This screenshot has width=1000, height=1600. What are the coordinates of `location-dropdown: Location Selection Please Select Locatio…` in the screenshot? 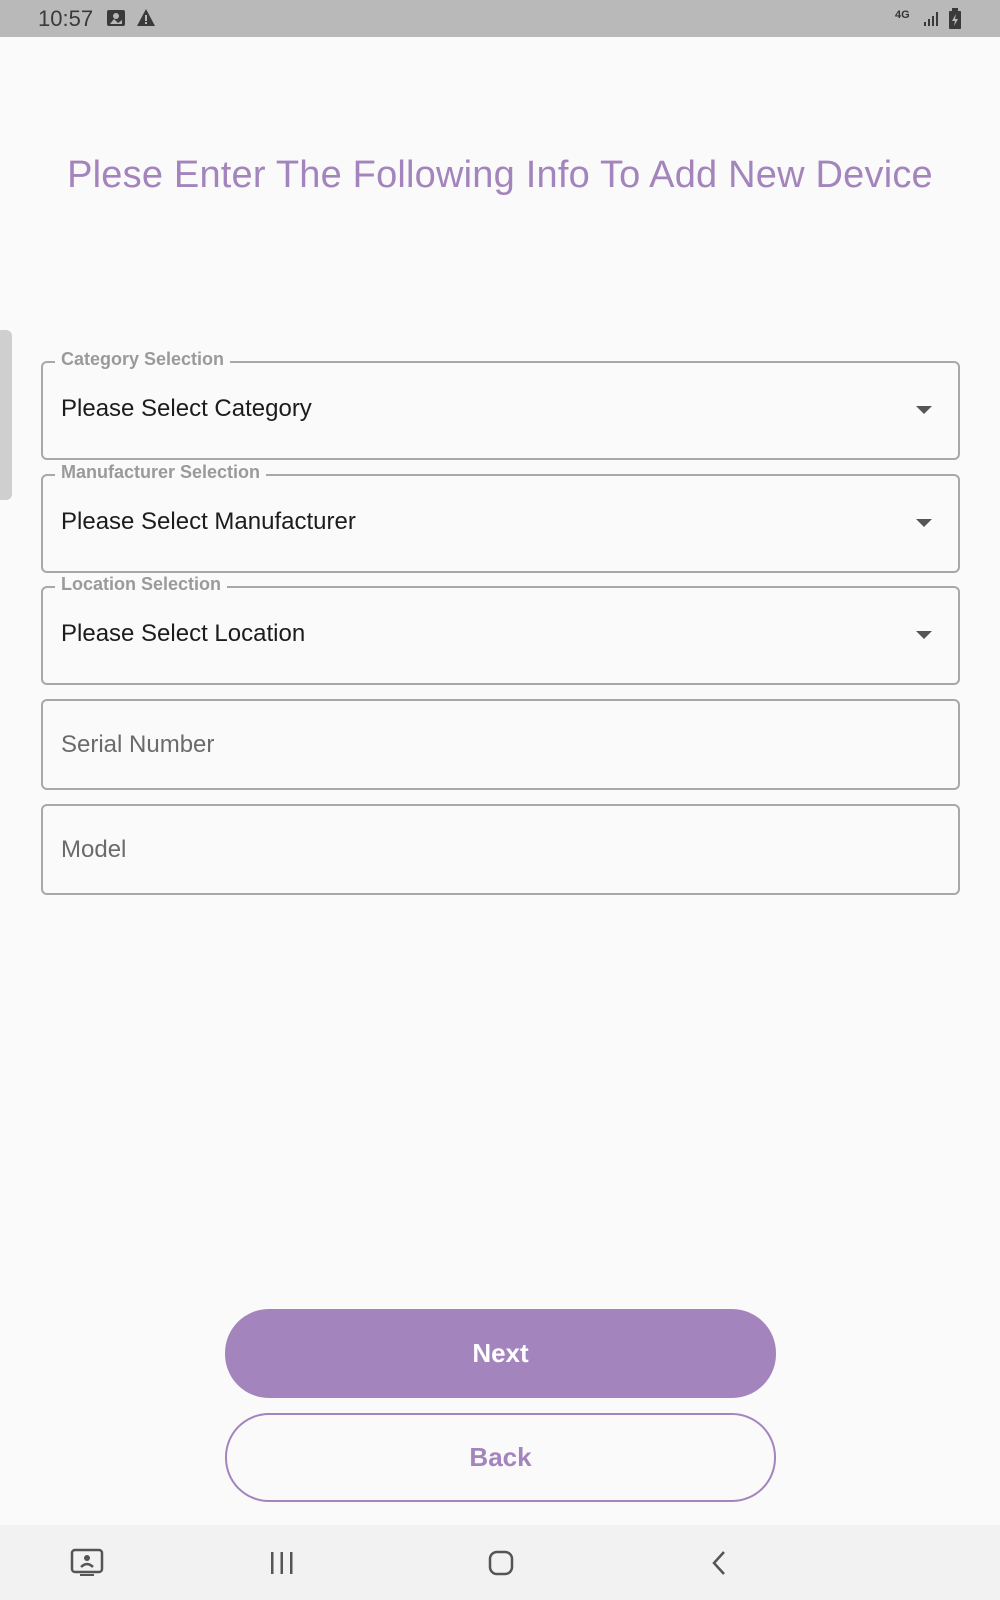 It's located at (500, 629).